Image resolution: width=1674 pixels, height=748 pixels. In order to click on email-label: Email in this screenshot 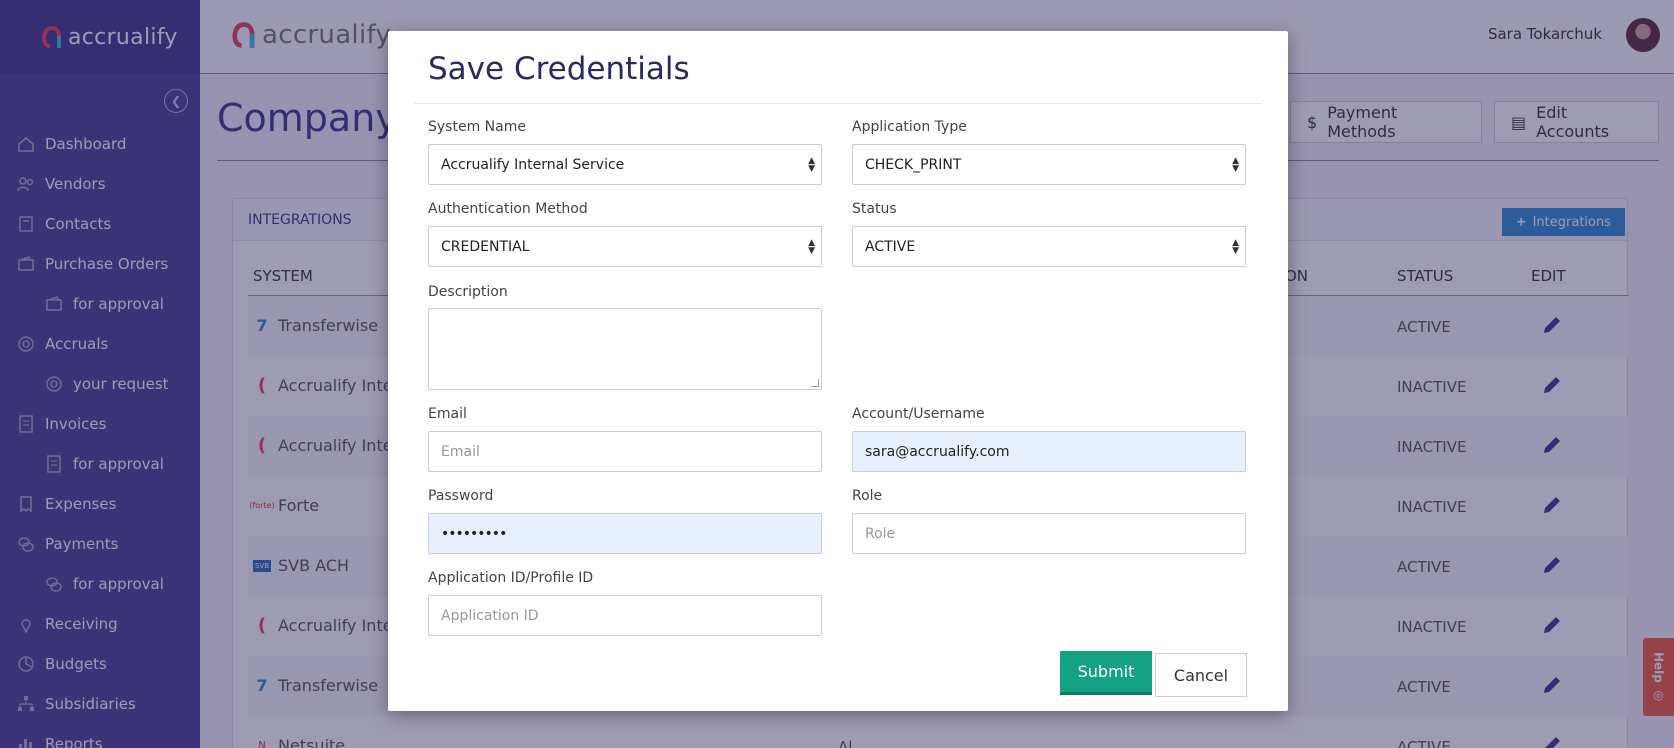, I will do `click(447, 414)`.